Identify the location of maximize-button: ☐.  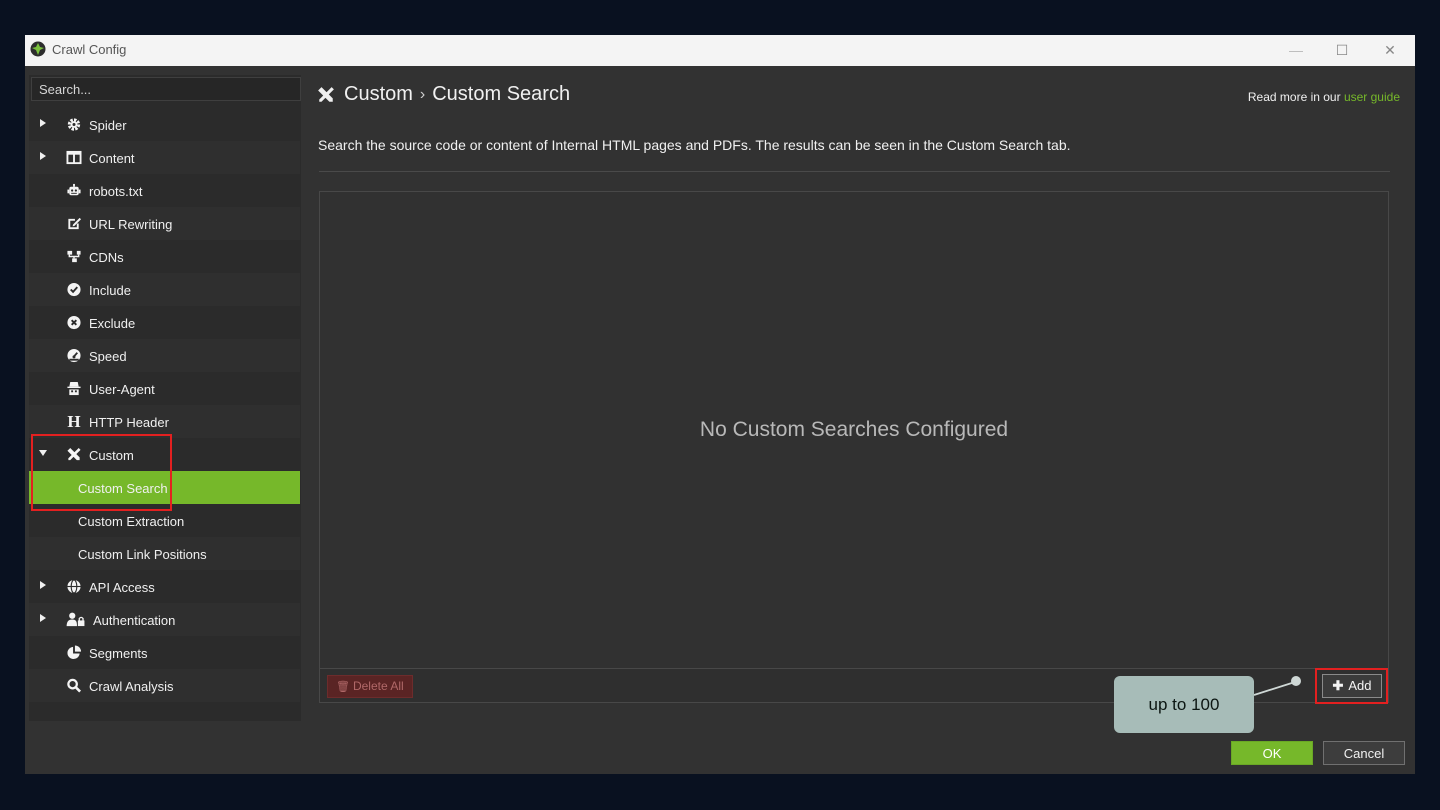
(1342, 50).